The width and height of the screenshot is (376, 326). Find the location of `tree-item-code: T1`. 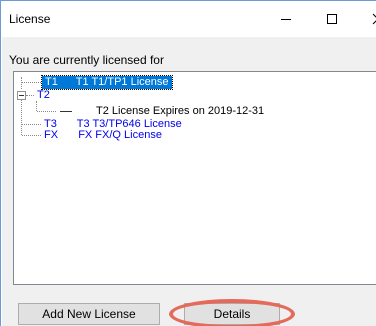

tree-item-code: T1 is located at coordinates (51, 82).